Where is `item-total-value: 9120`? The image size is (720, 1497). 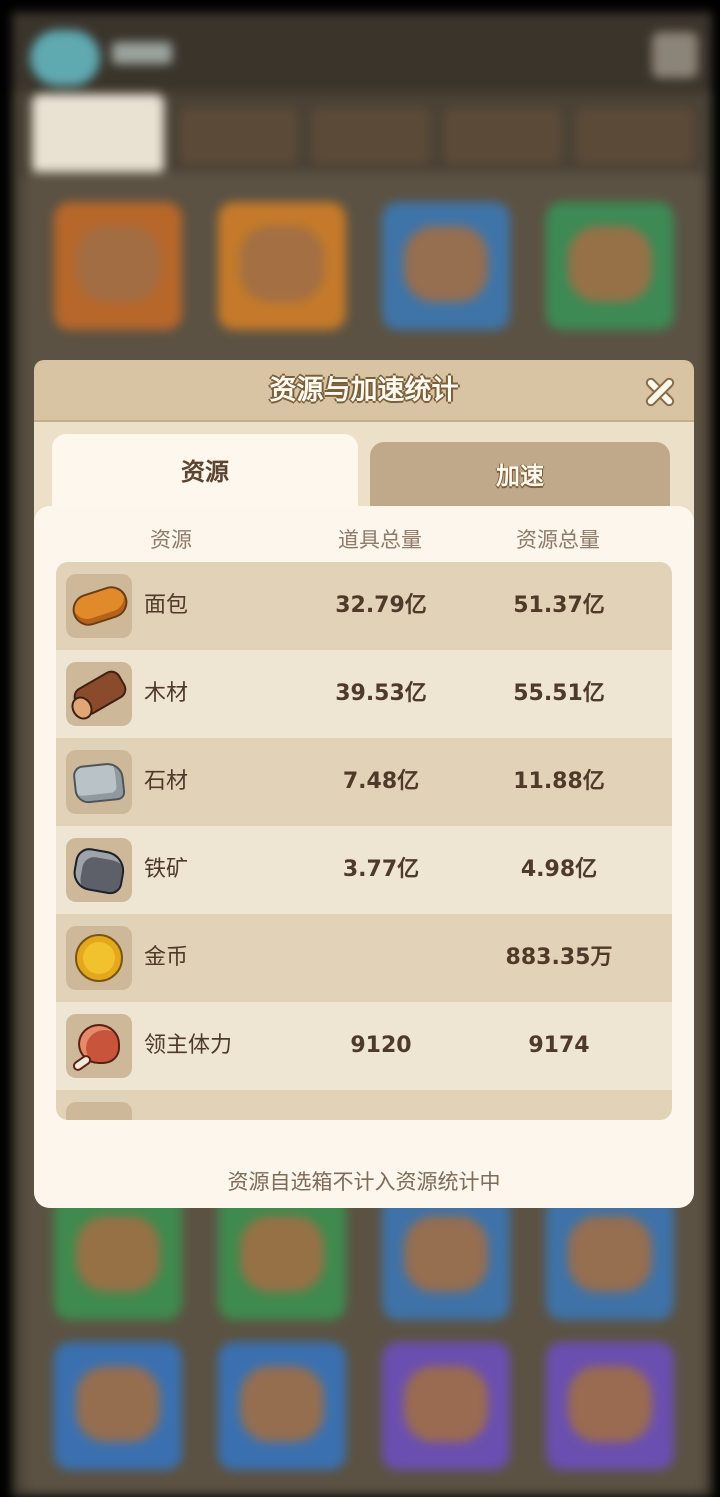
item-total-value: 9120 is located at coordinates (381, 1045).